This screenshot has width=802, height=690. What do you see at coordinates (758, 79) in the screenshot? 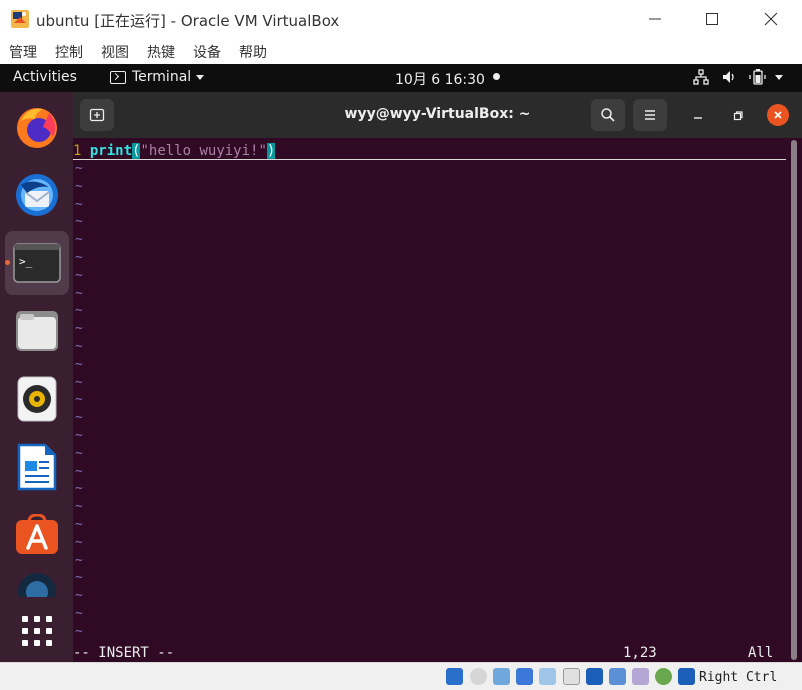
I see `battery-icon` at bounding box center [758, 79].